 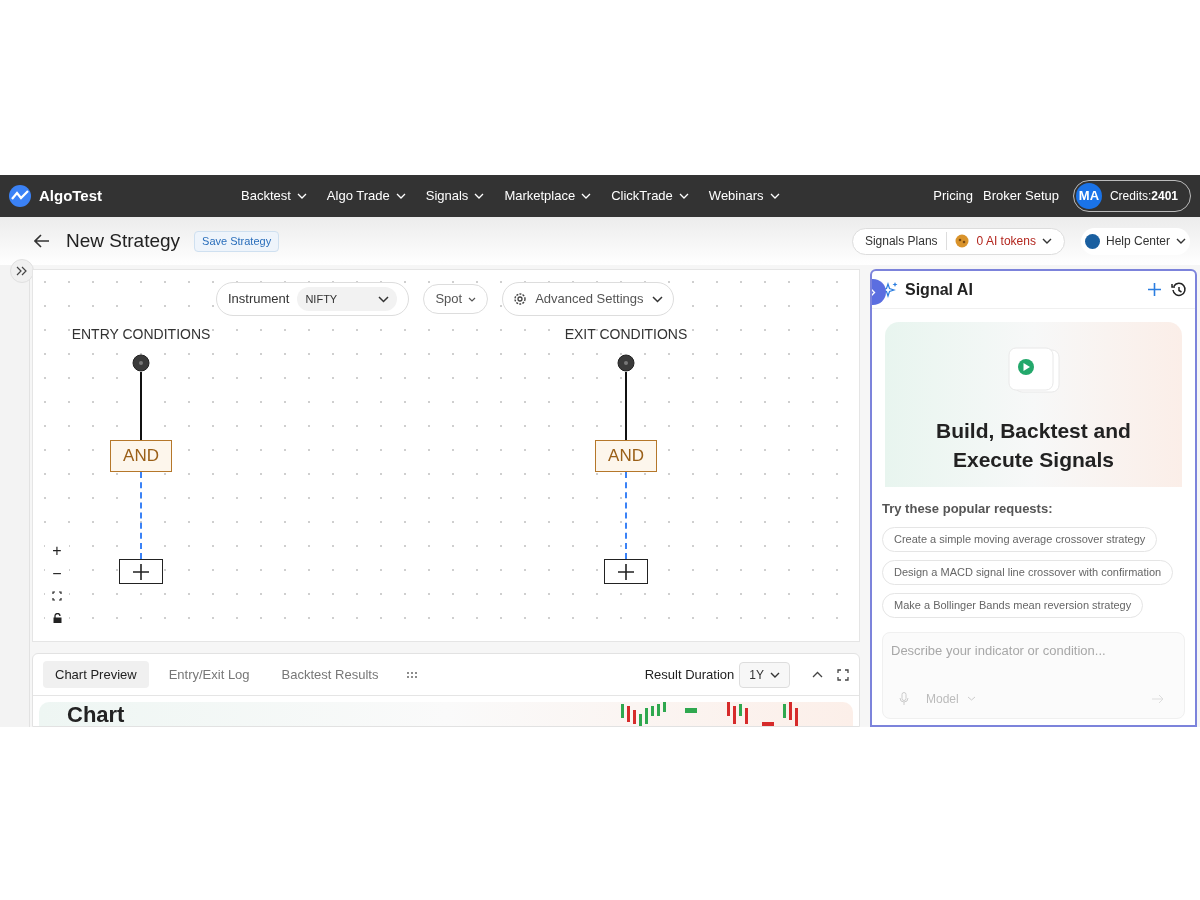 I want to click on nav-menu: ClickTrade, so click(x=650, y=196).